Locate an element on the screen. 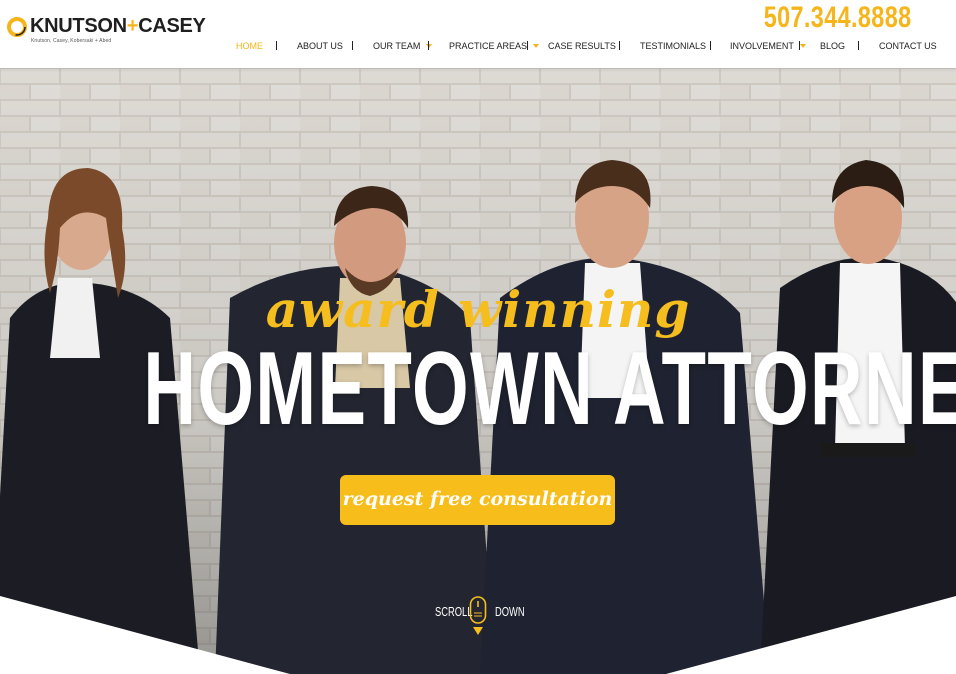  nav-item-involvement-label: INVOLVEMENT is located at coordinates (762, 46).